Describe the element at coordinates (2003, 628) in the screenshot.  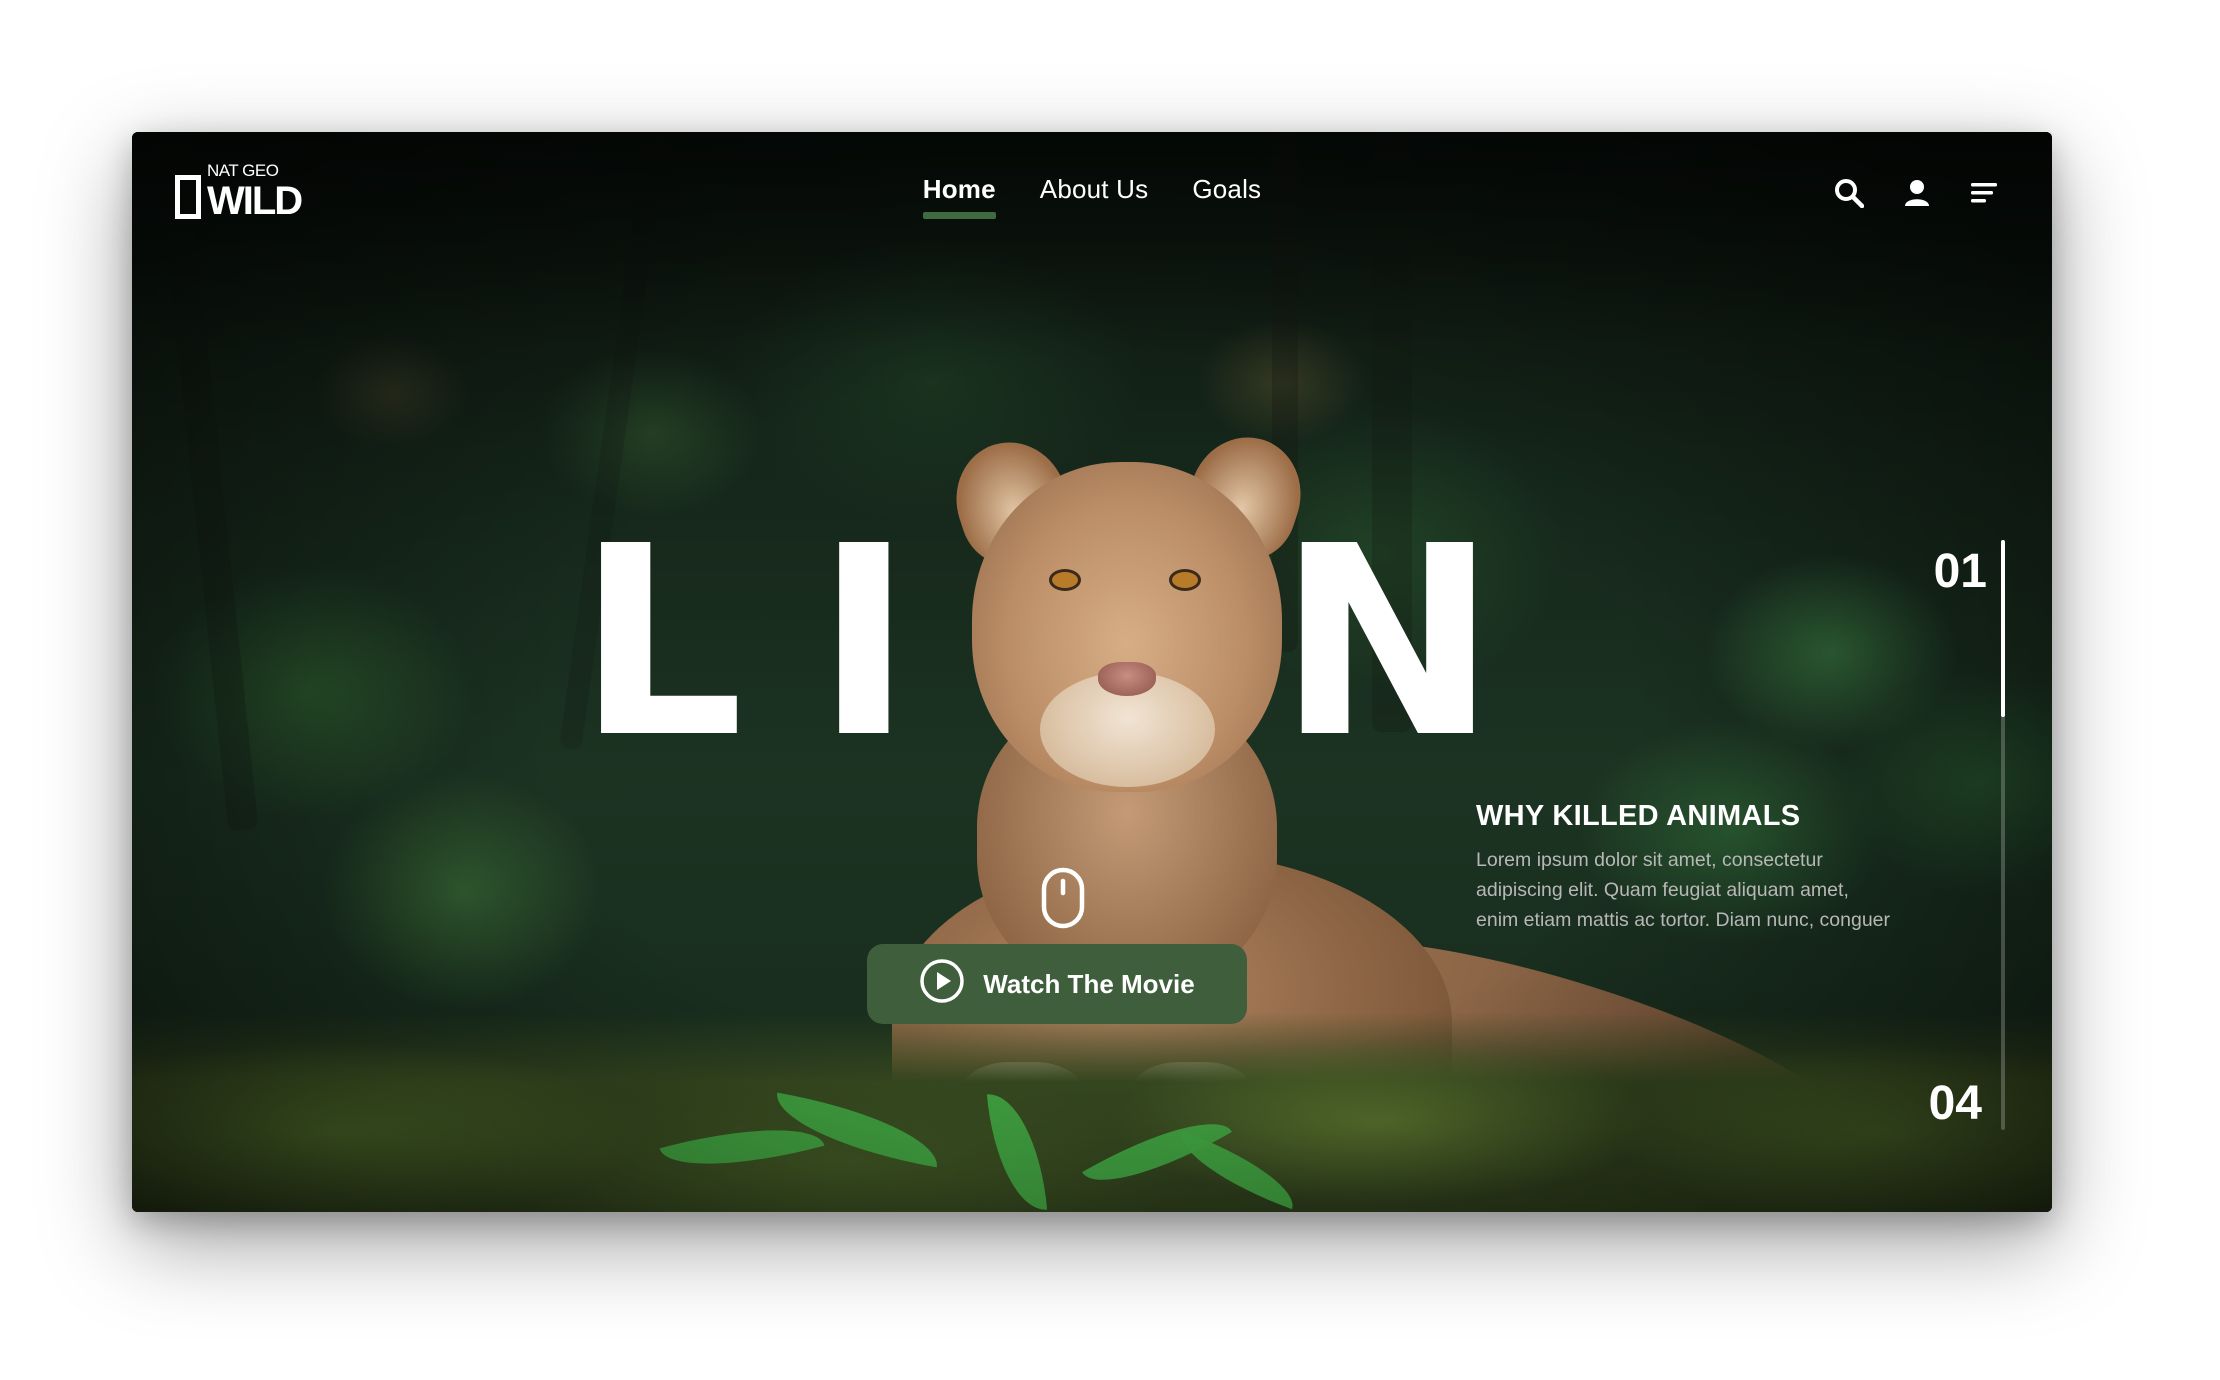
I see `slide-progress-thumb` at that location.